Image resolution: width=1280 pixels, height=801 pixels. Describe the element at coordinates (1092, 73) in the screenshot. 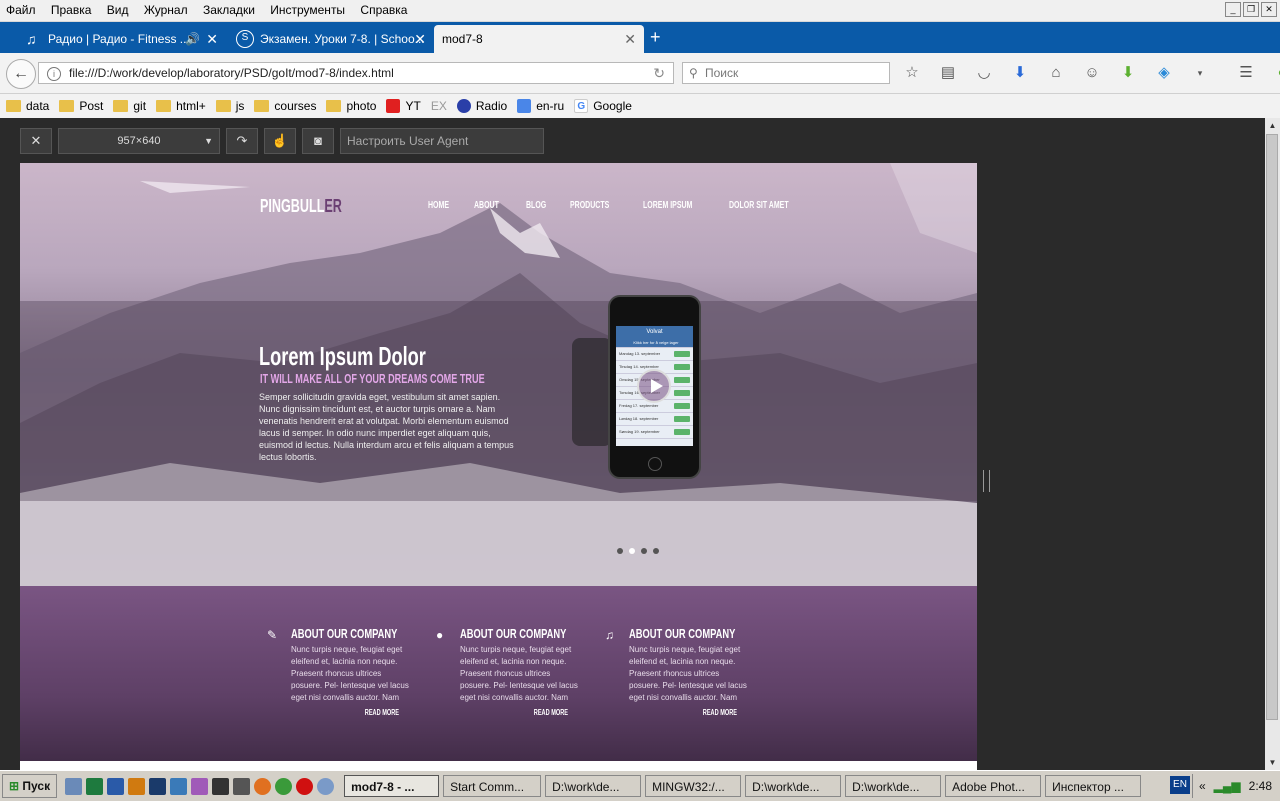

I see `smiley-icon: ☺` at that location.